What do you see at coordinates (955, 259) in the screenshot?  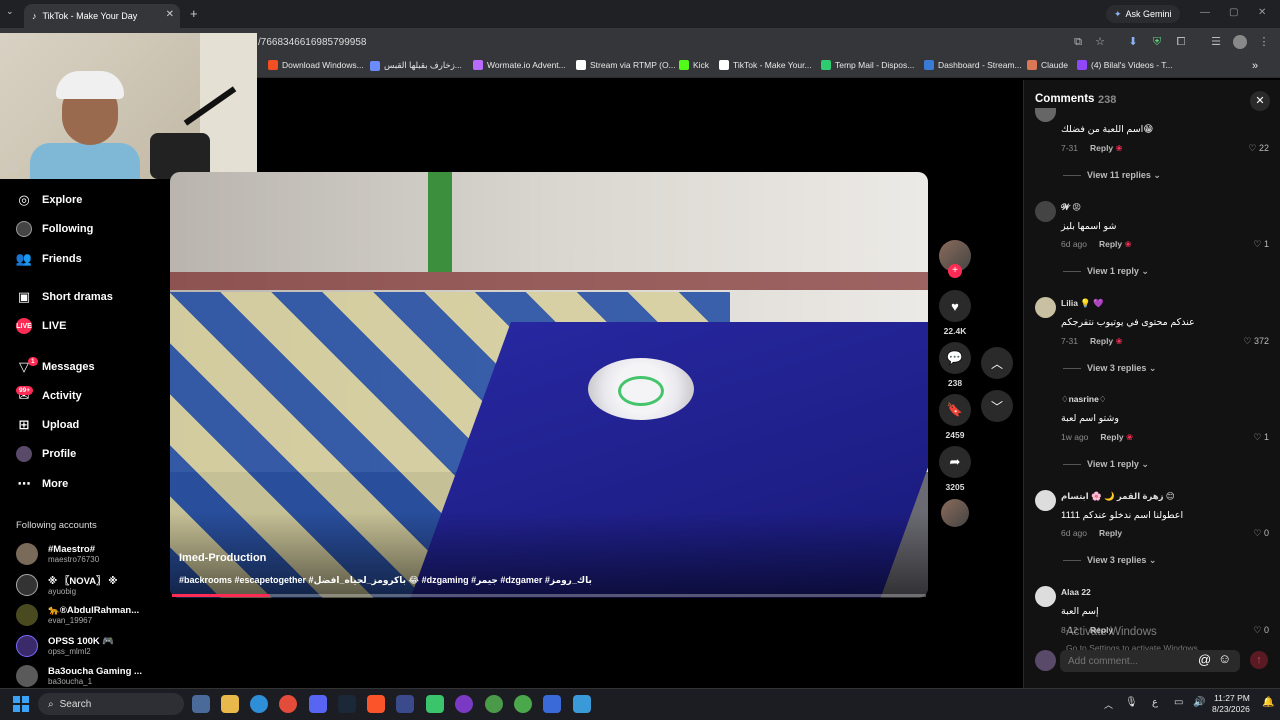 I see `creator-avatar-button: +` at bounding box center [955, 259].